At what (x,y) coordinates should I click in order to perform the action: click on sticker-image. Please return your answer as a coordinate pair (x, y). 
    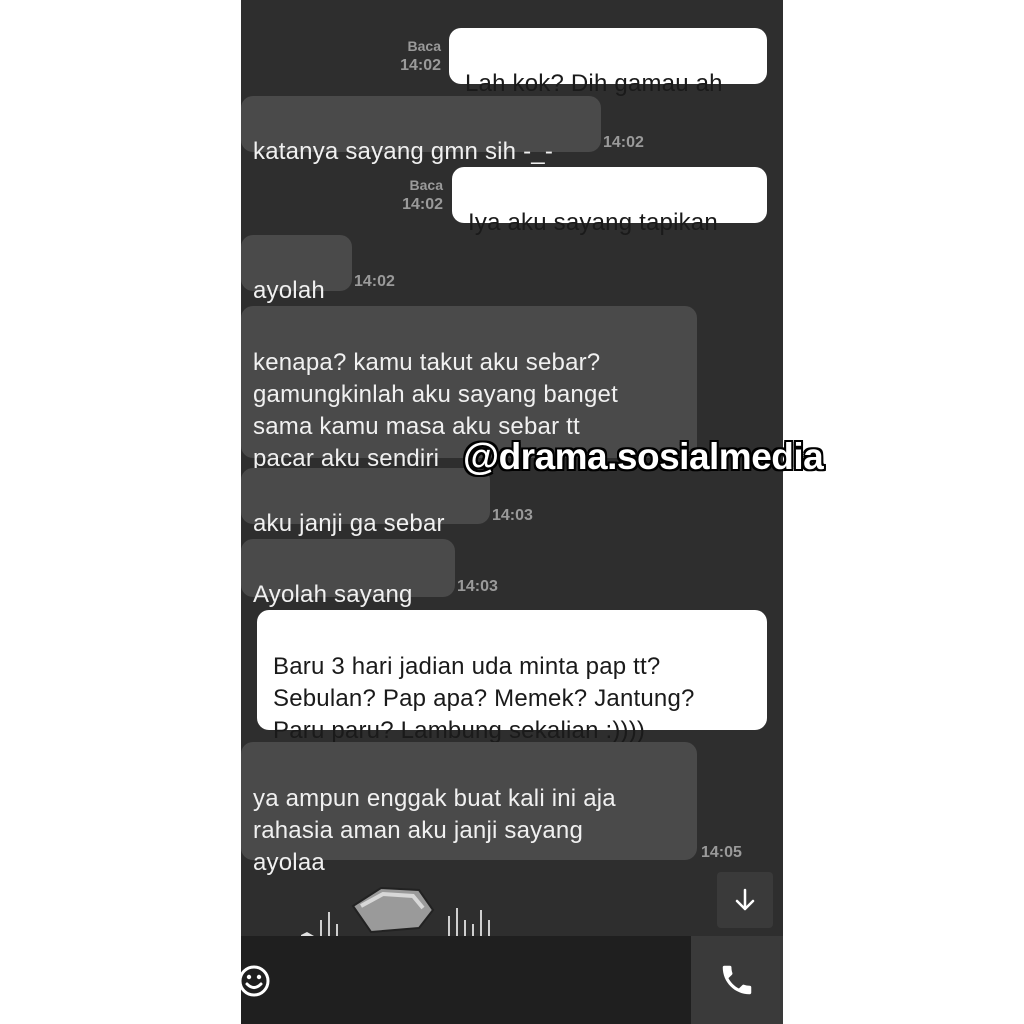
    Looking at the image, I should click on (401, 910).